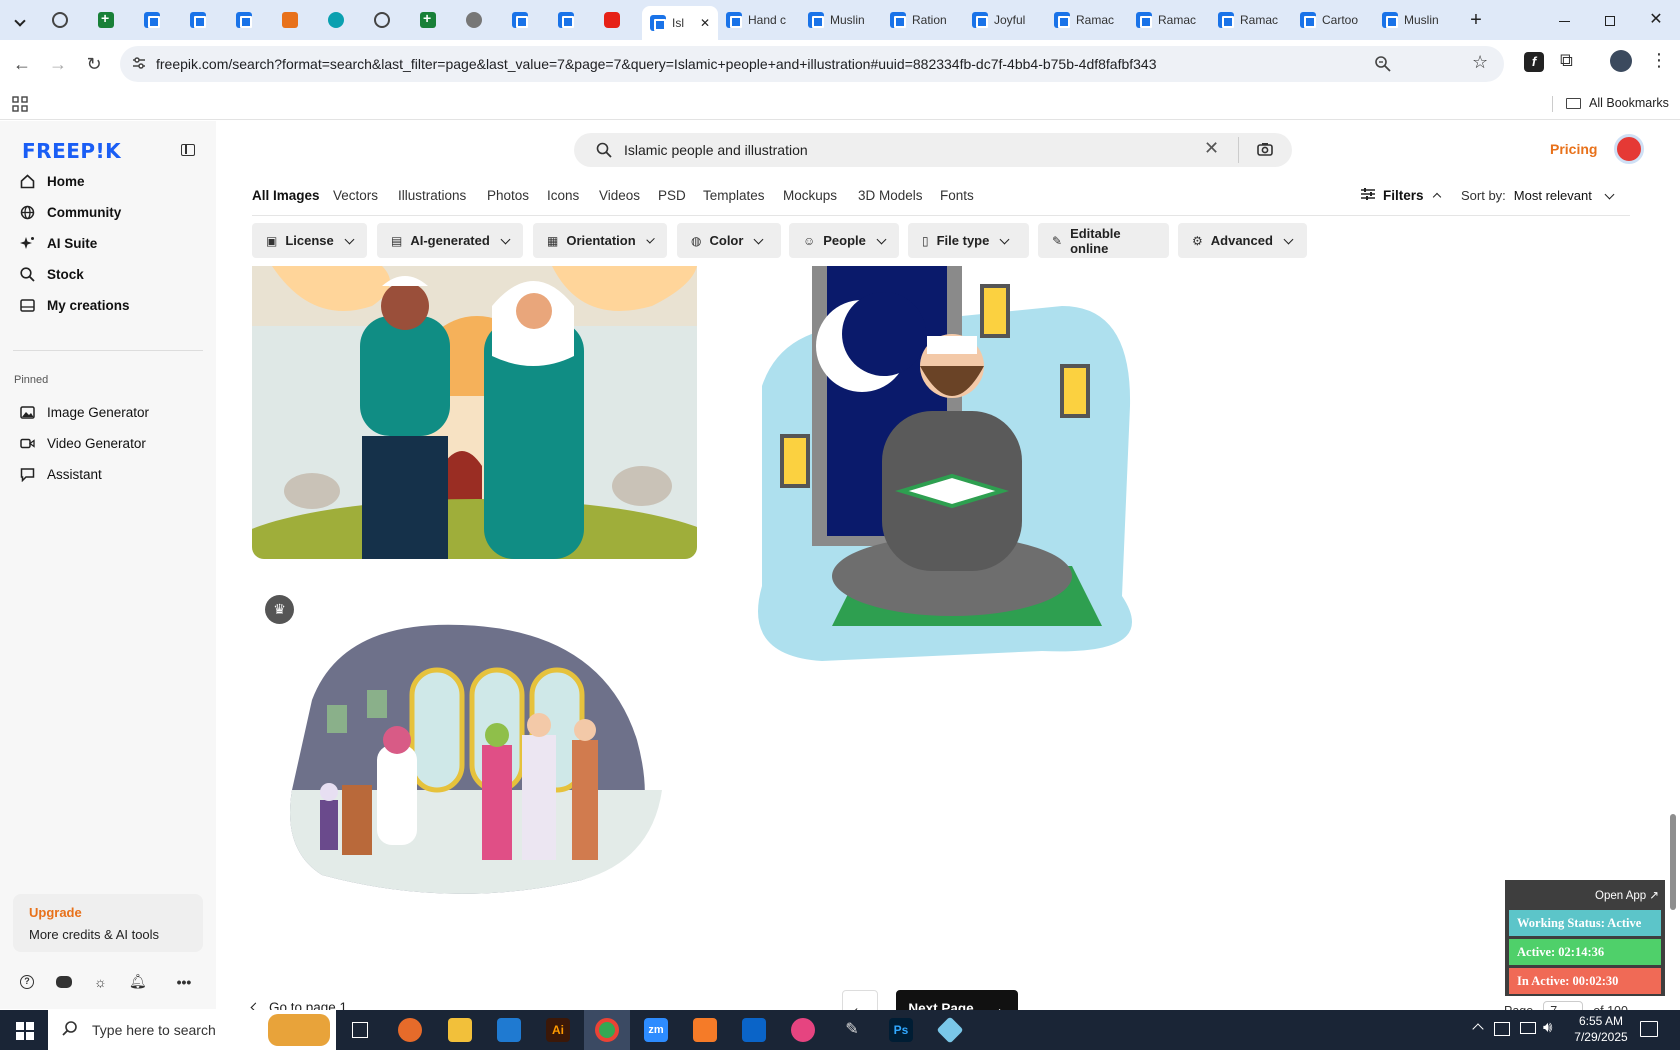 Image resolution: width=1680 pixels, height=1050 pixels. What do you see at coordinates (680, 23) in the screenshot?
I see `browser-tab: Isl ✕` at bounding box center [680, 23].